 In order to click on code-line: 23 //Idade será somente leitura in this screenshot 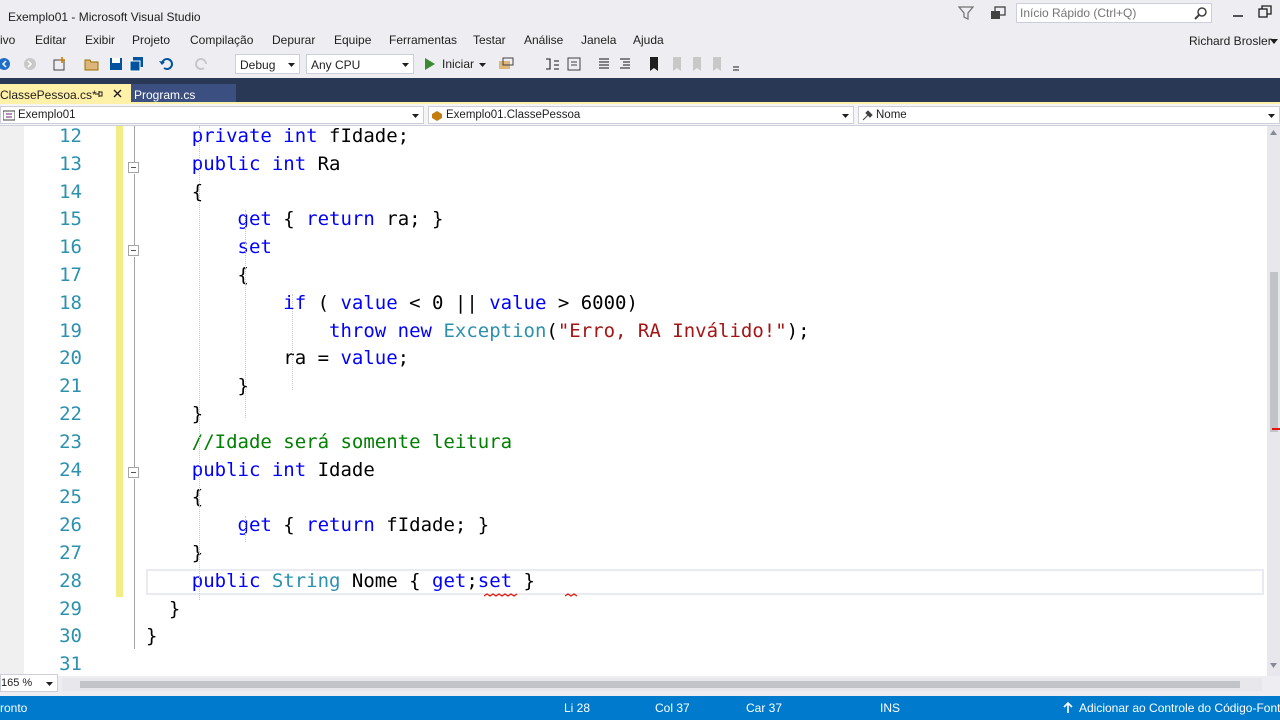, I will do `click(633, 444)`.